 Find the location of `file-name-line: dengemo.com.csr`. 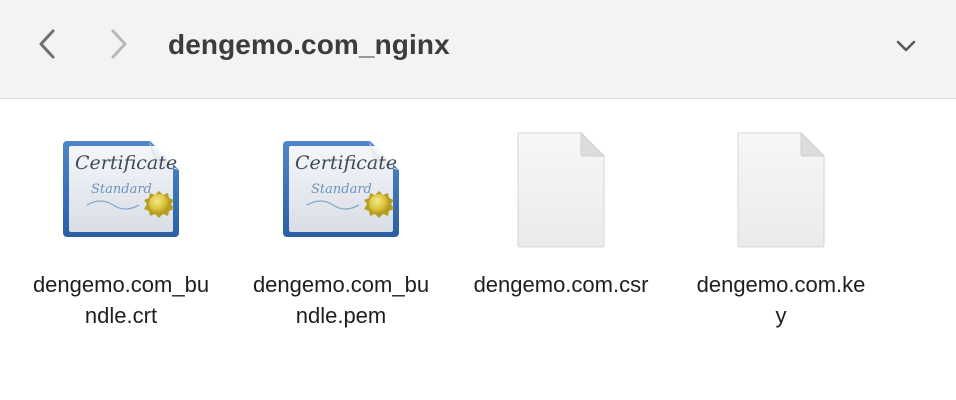

file-name-line: dengemo.com.csr is located at coordinates (561, 284).